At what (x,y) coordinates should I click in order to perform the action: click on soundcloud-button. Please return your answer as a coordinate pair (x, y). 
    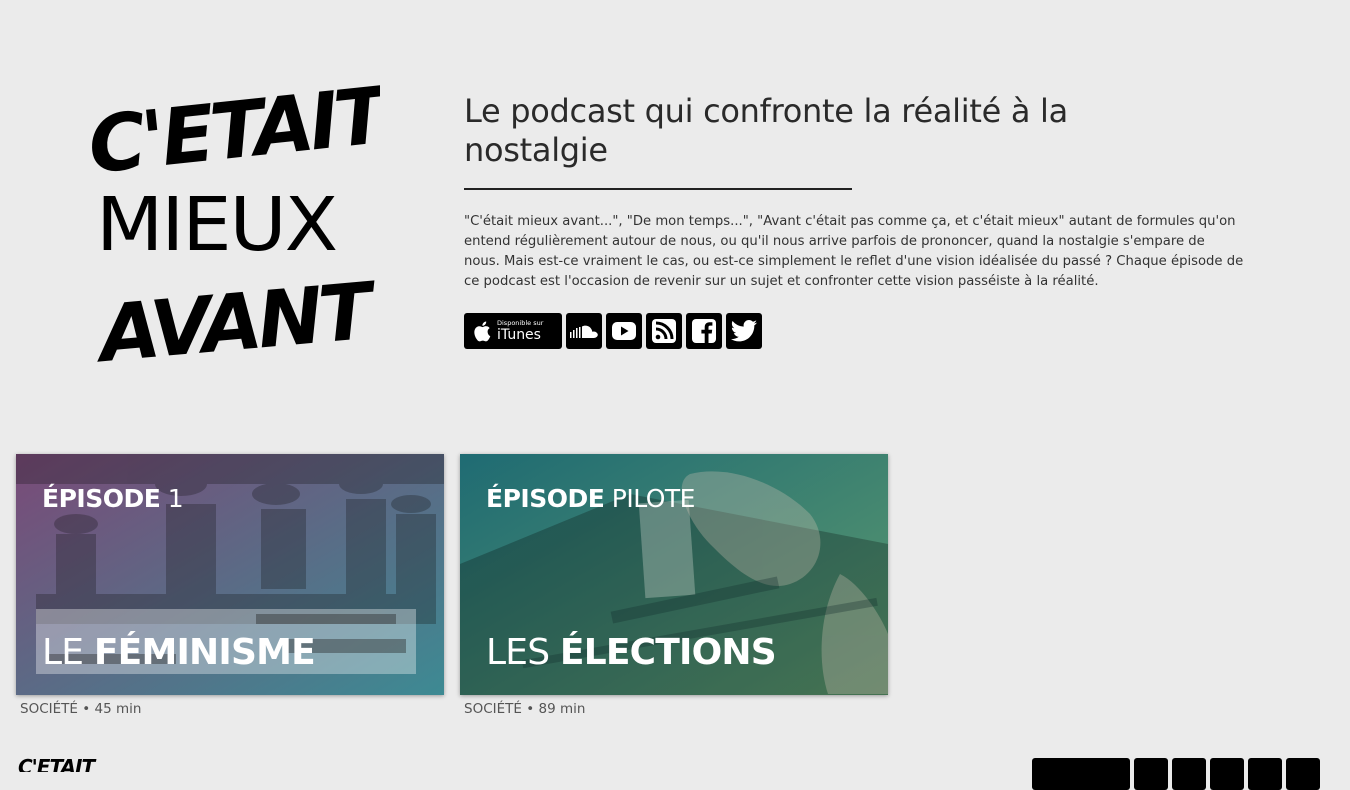
    Looking at the image, I should click on (584, 331).